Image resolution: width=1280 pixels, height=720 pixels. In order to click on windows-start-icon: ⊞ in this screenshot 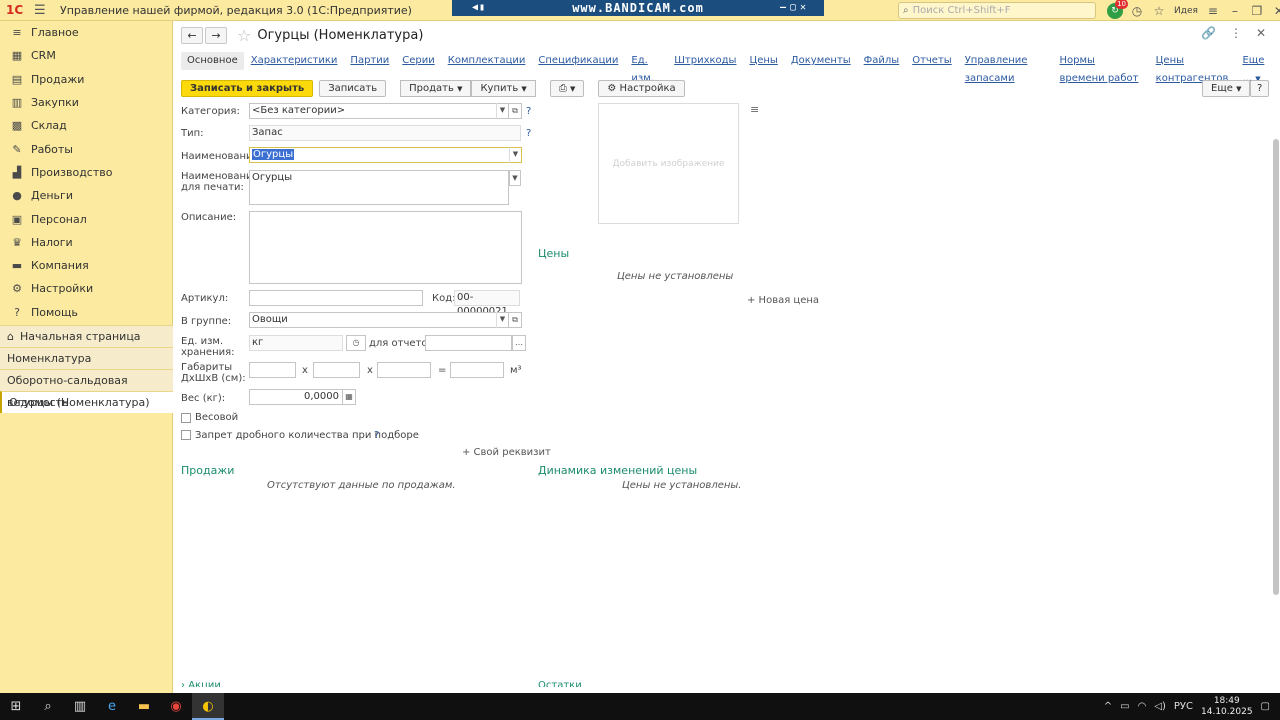, I will do `click(16, 706)`.